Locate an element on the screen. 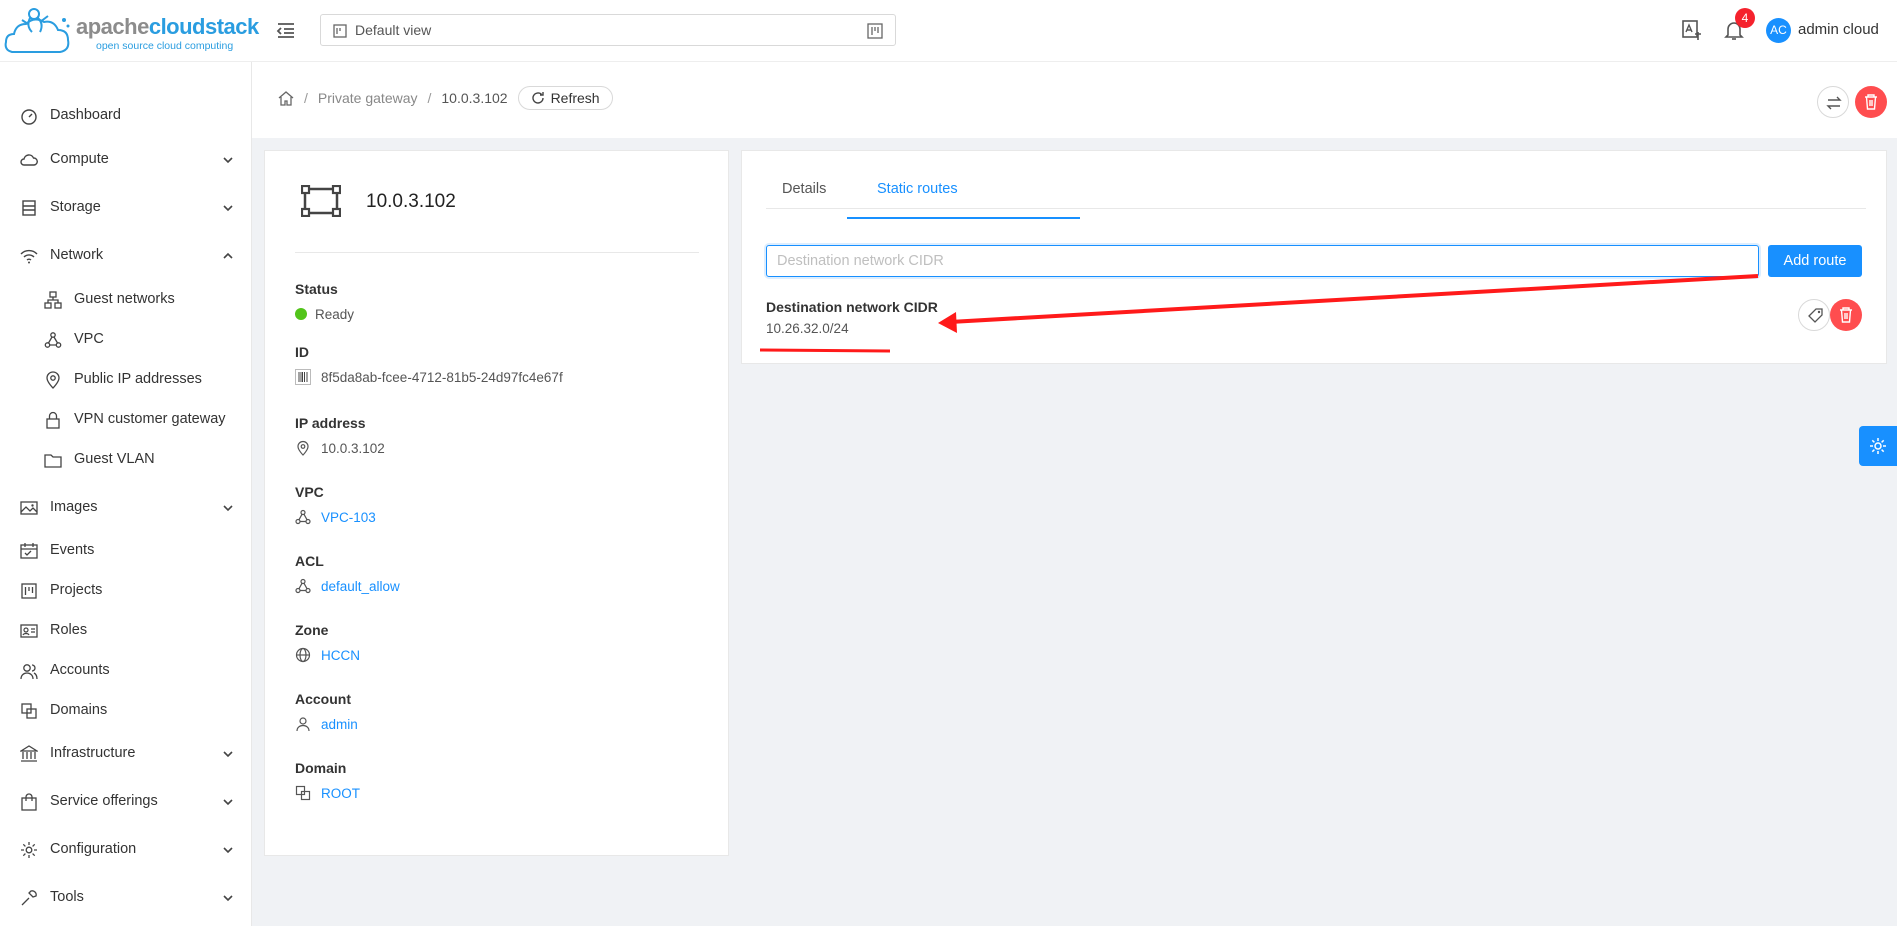 Image resolution: width=1897 pixels, height=926 pixels. shopping-icon is located at coordinates (29, 802).